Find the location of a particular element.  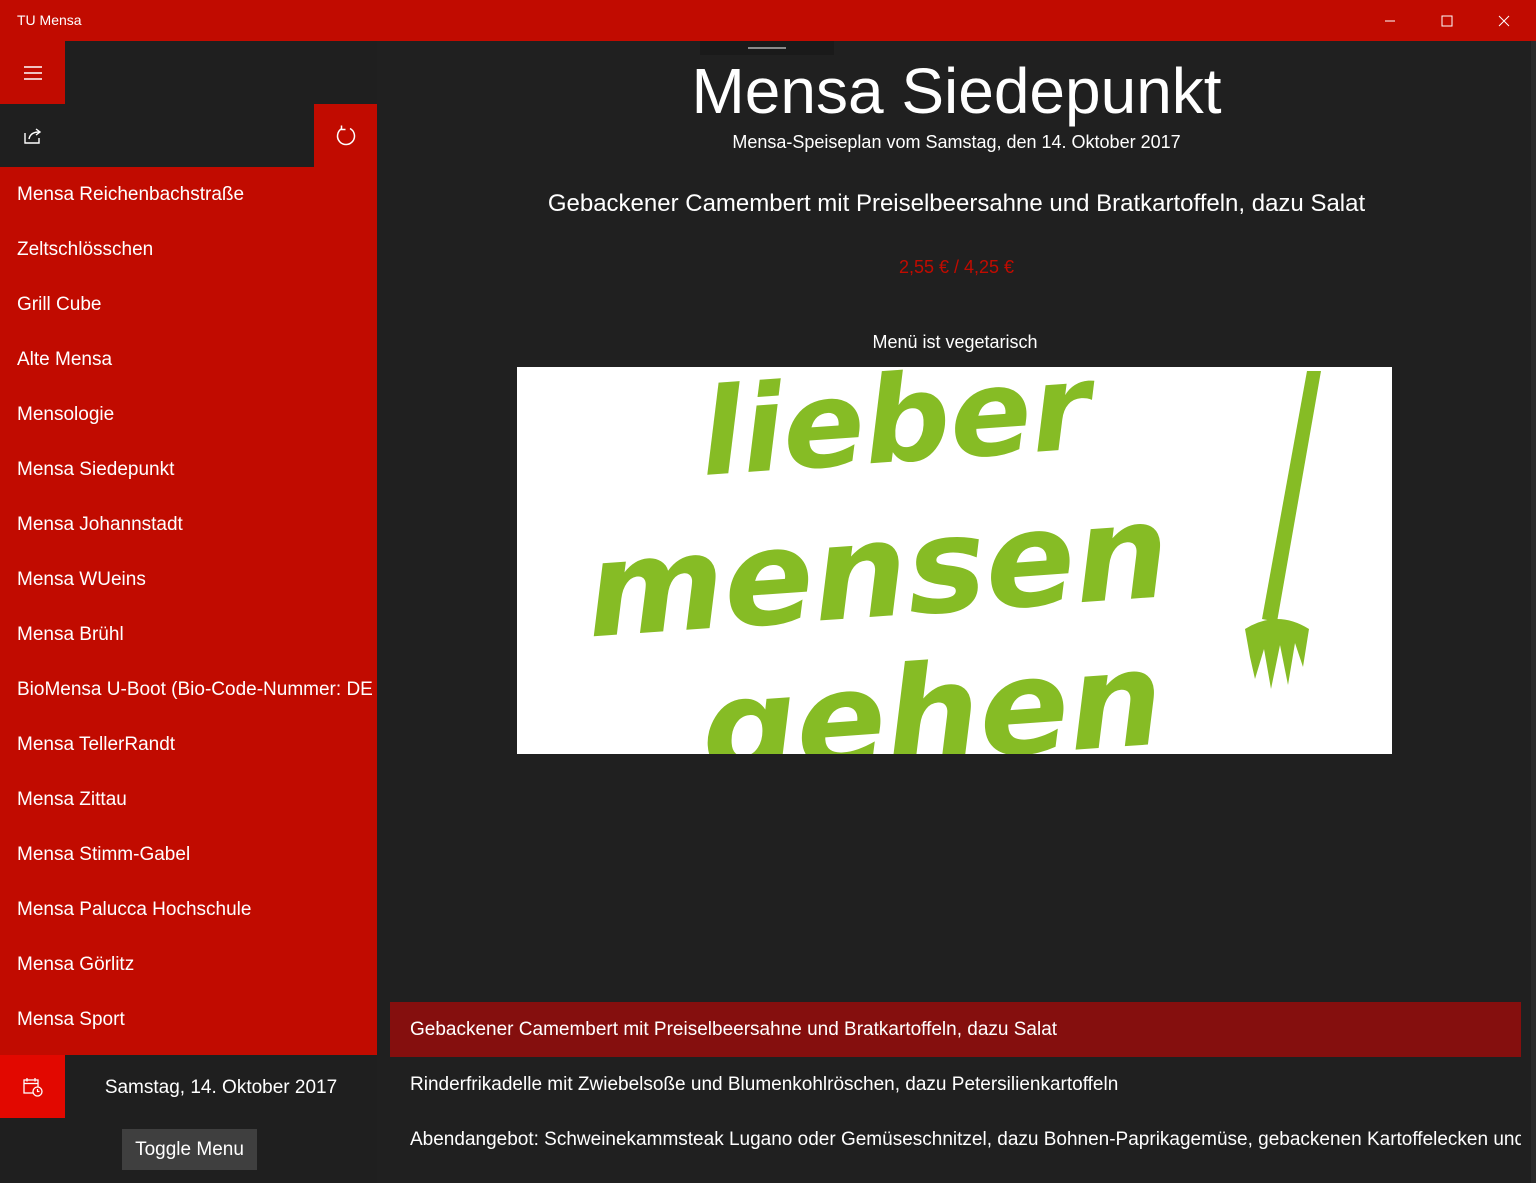

window-edge is located at coordinates (1533, 612).